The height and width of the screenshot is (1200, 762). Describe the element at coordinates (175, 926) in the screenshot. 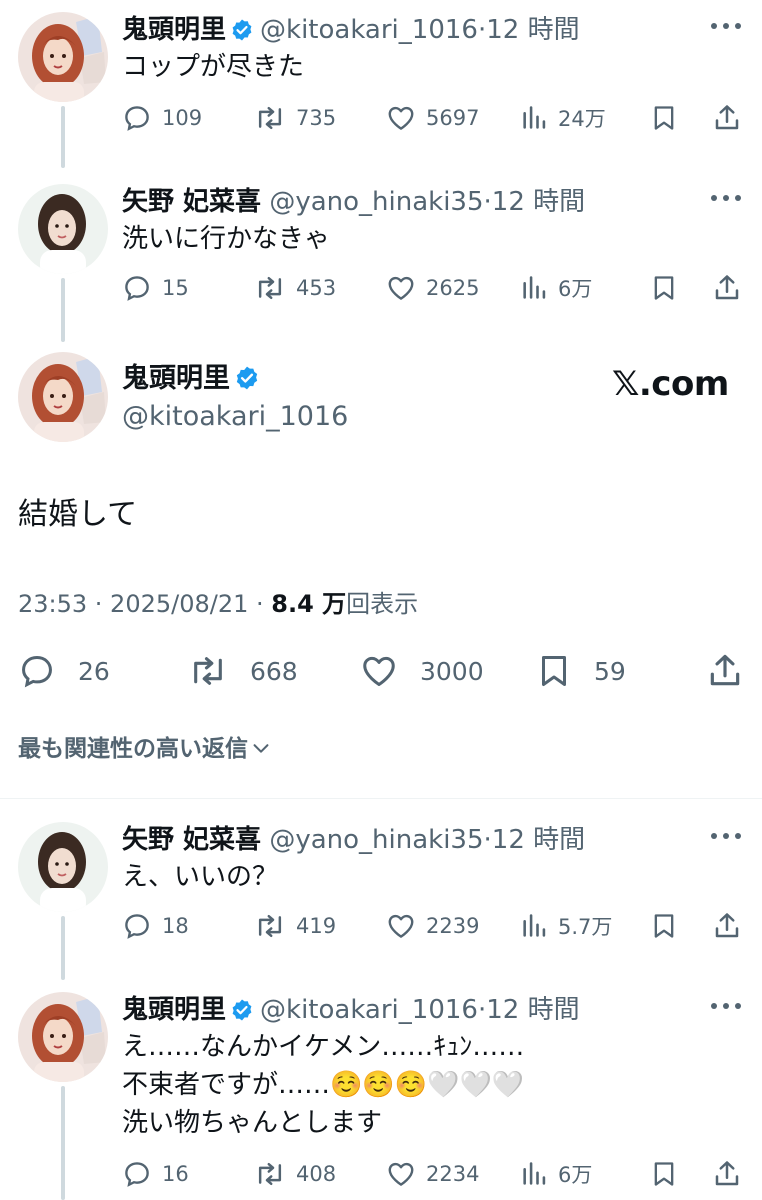

I see `reply-count: 18` at that location.